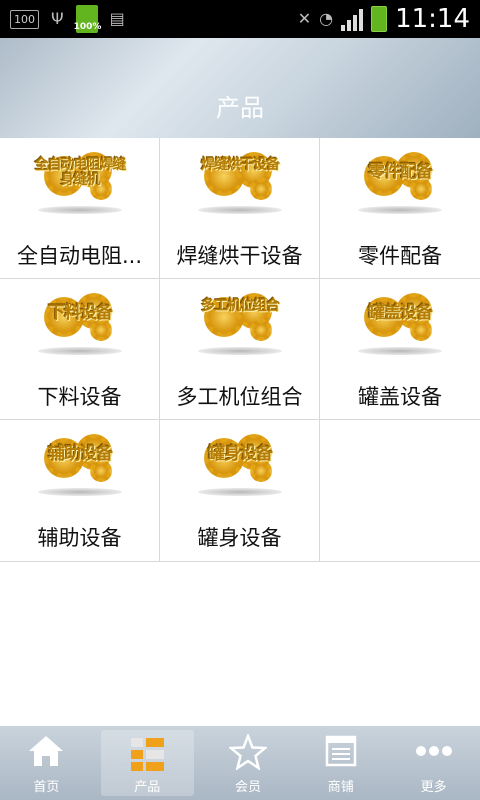  Describe the element at coordinates (240, 306) in the screenshot. I see `thumbnail-text: 多工机位组合` at that location.